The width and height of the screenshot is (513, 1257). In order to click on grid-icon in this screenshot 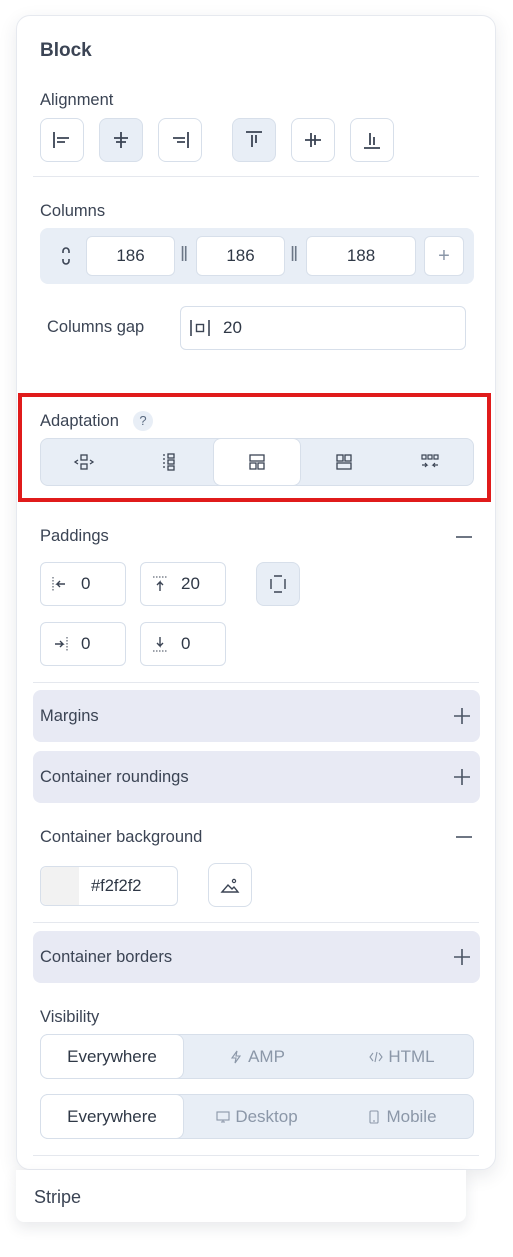, I will do `click(344, 462)`.